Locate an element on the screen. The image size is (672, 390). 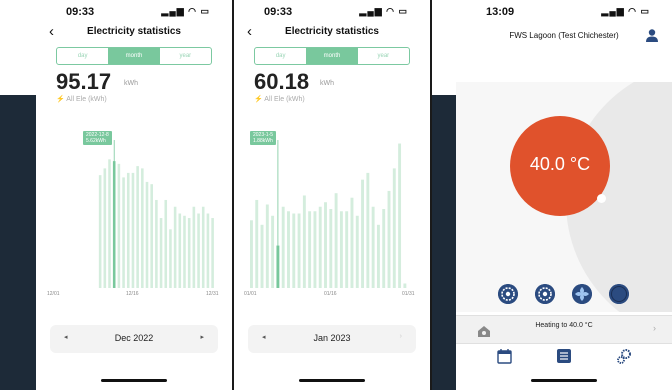
mode-gear-button is located at coordinates (508, 294).